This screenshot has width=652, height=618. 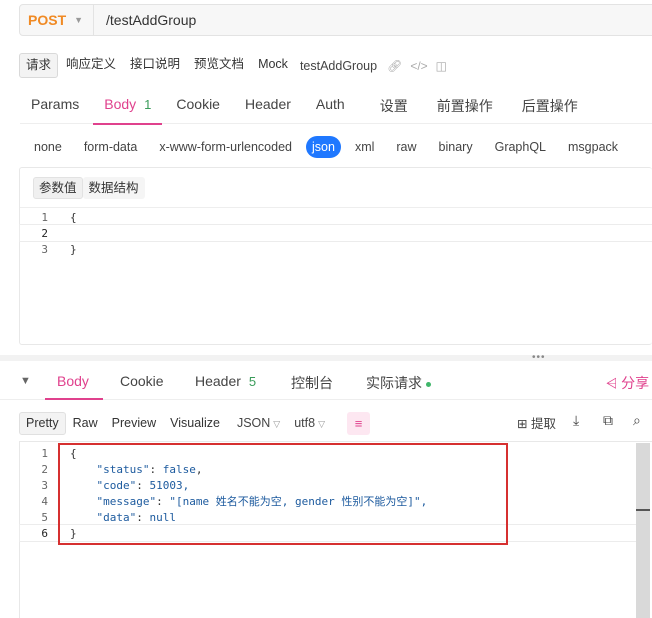 I want to click on resp-tab-header: Header 5, so click(x=225, y=381).